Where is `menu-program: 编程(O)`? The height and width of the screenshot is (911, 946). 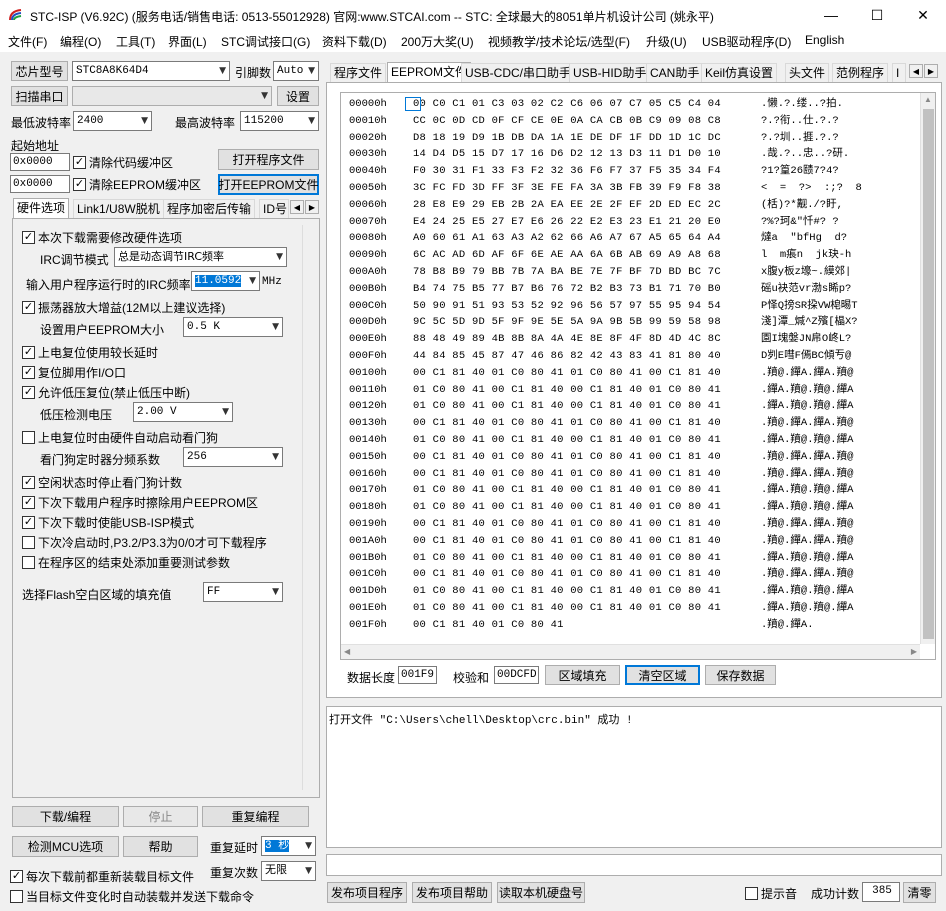 menu-program: 编程(O) is located at coordinates (80, 41).